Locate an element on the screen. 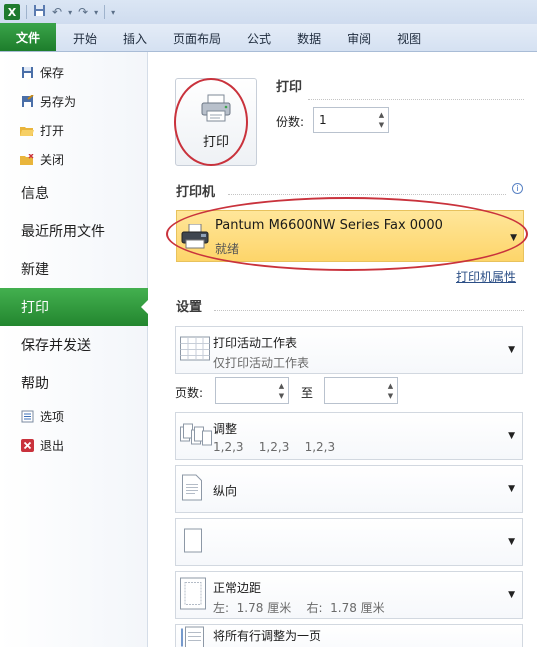 This screenshot has width=537, height=647. nav-info: 信息 is located at coordinates (73, 193).